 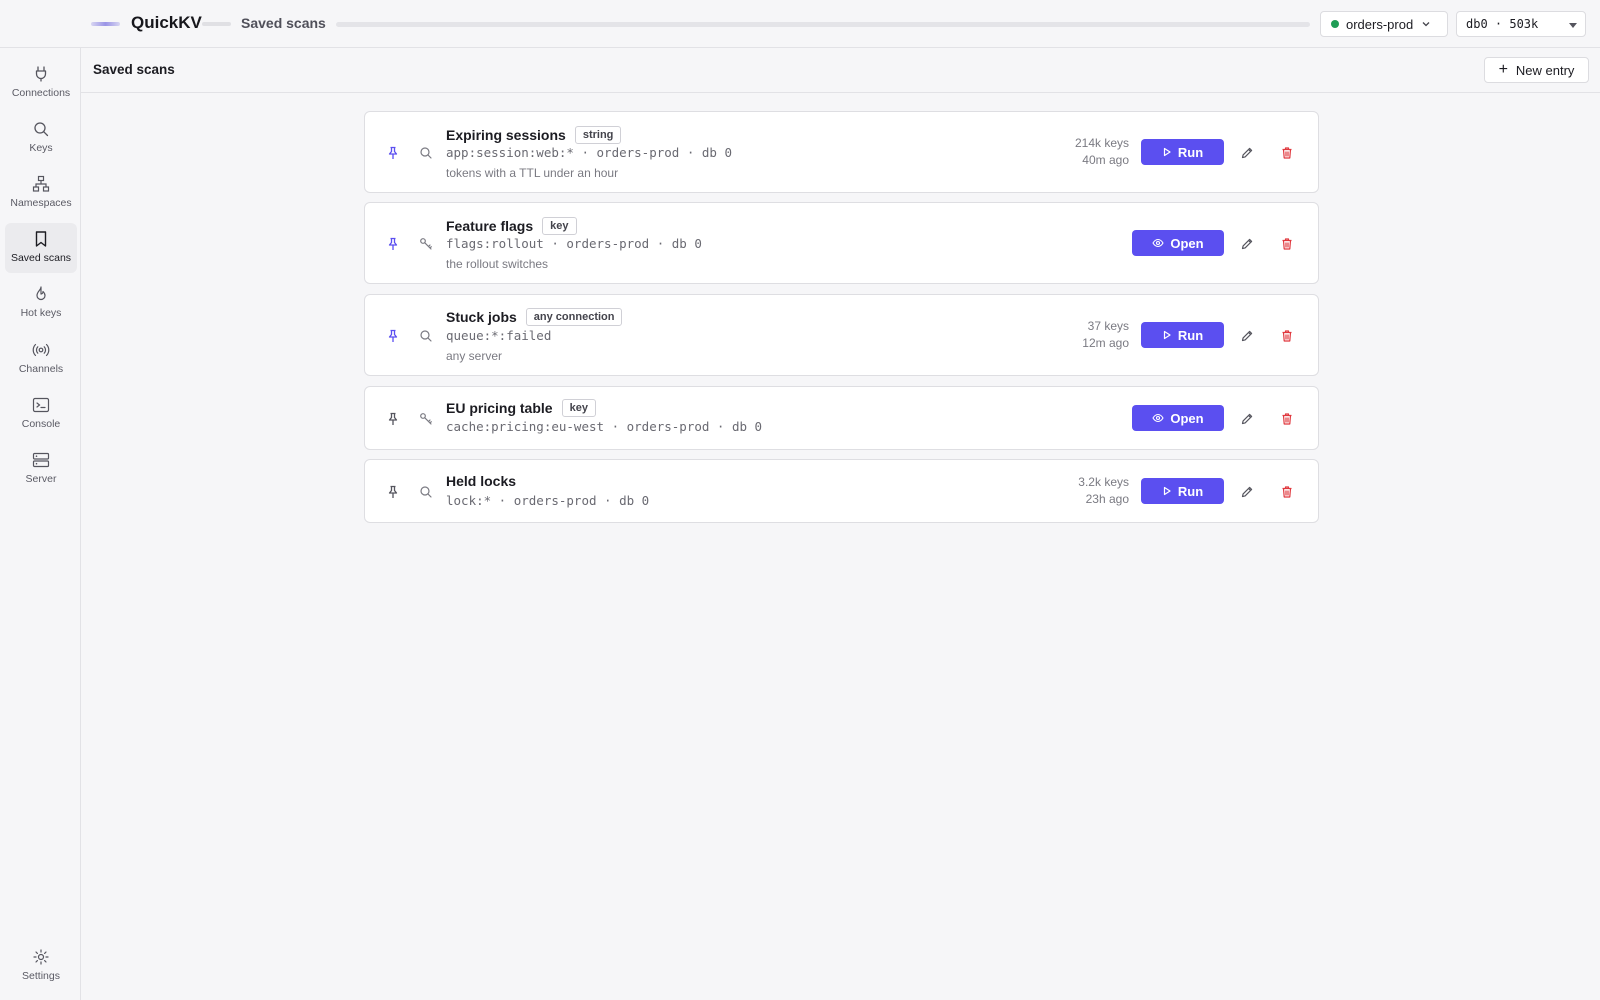 I want to click on scan-note: tokens with a TTL under an hour, so click(x=532, y=173).